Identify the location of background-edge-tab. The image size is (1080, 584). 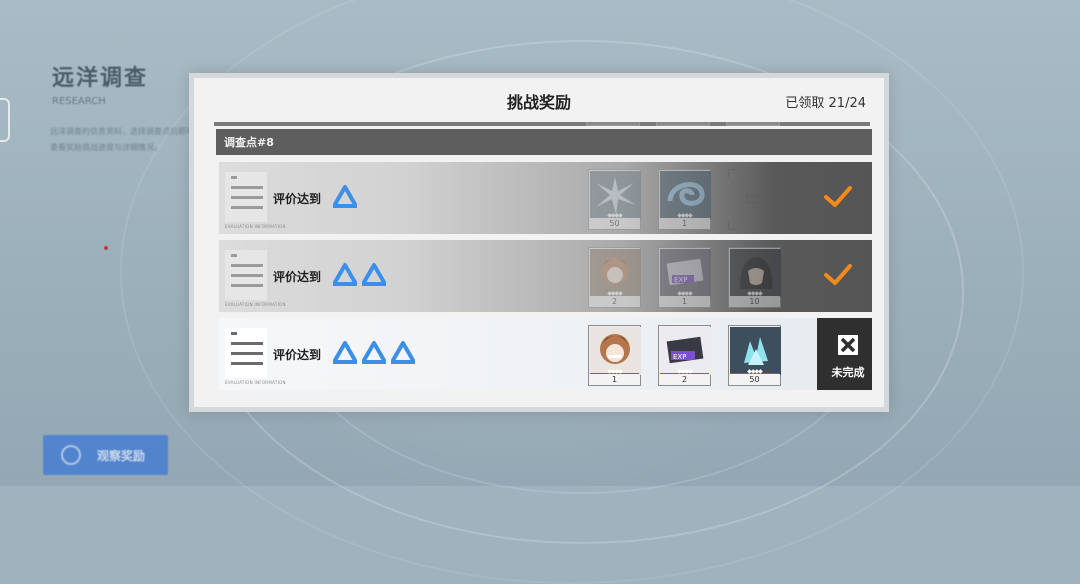
(5, 120).